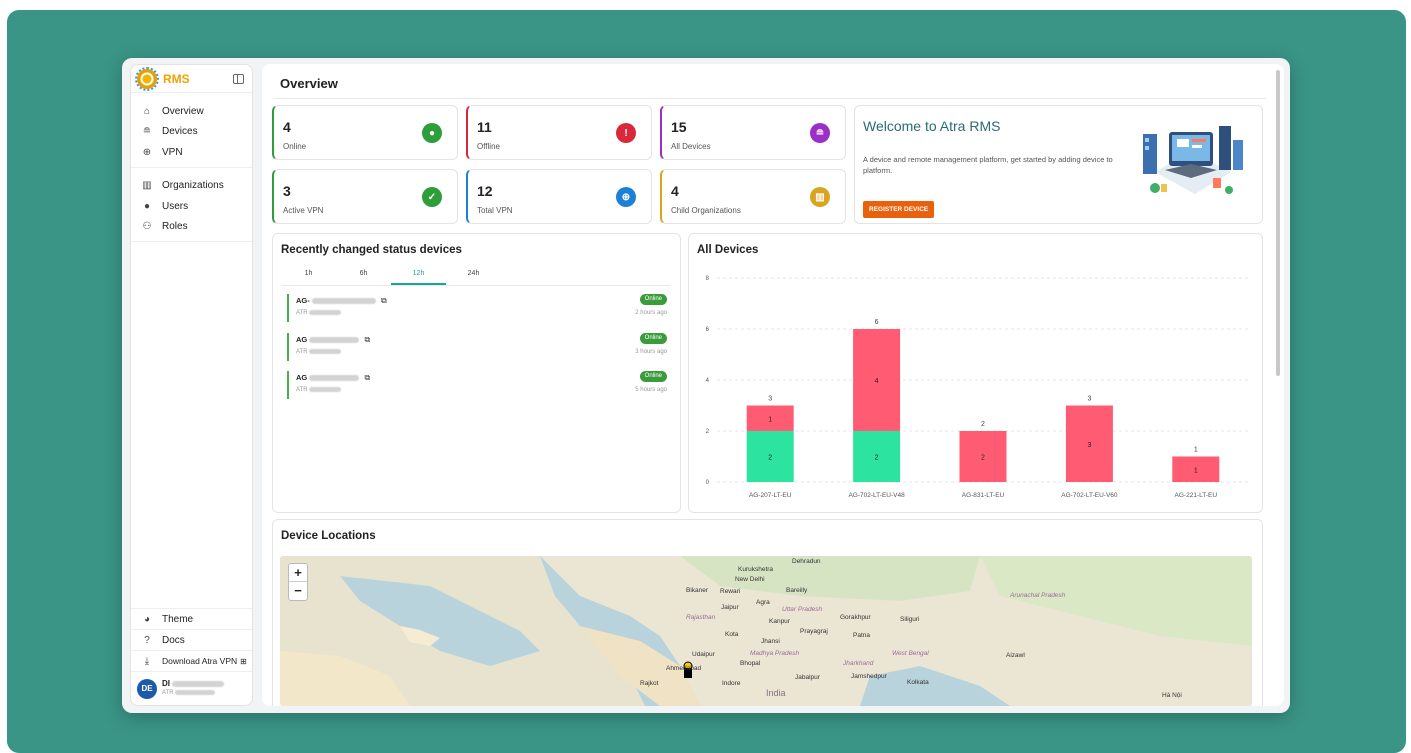 This screenshot has width=1411, height=753. I want to click on sidebar-item-download-vpn: ⤓ Download Atra VPN ⊞, so click(191, 660).